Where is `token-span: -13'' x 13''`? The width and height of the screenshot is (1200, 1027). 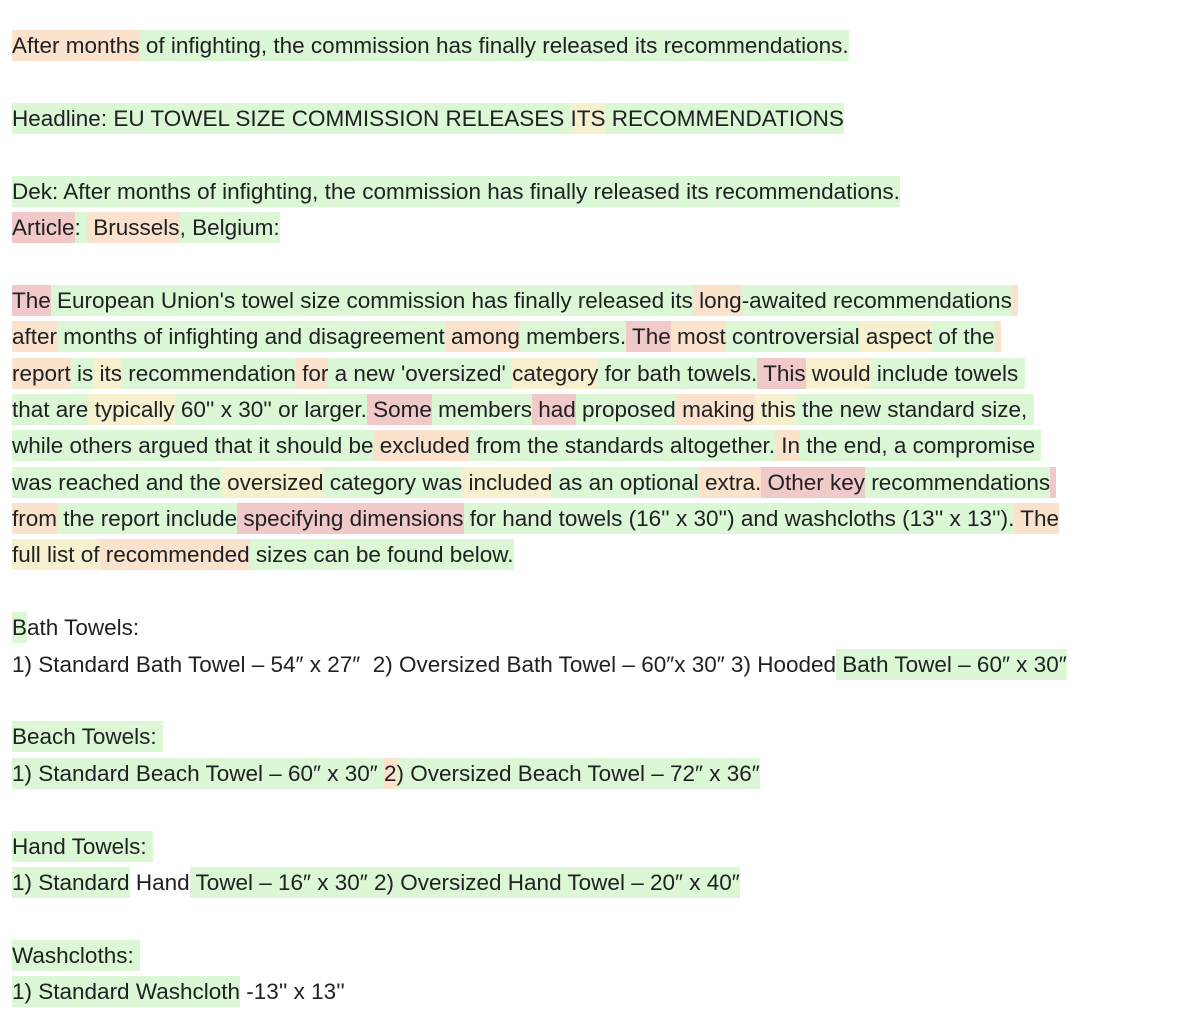
token-span: -13'' x 13'' is located at coordinates (292, 992).